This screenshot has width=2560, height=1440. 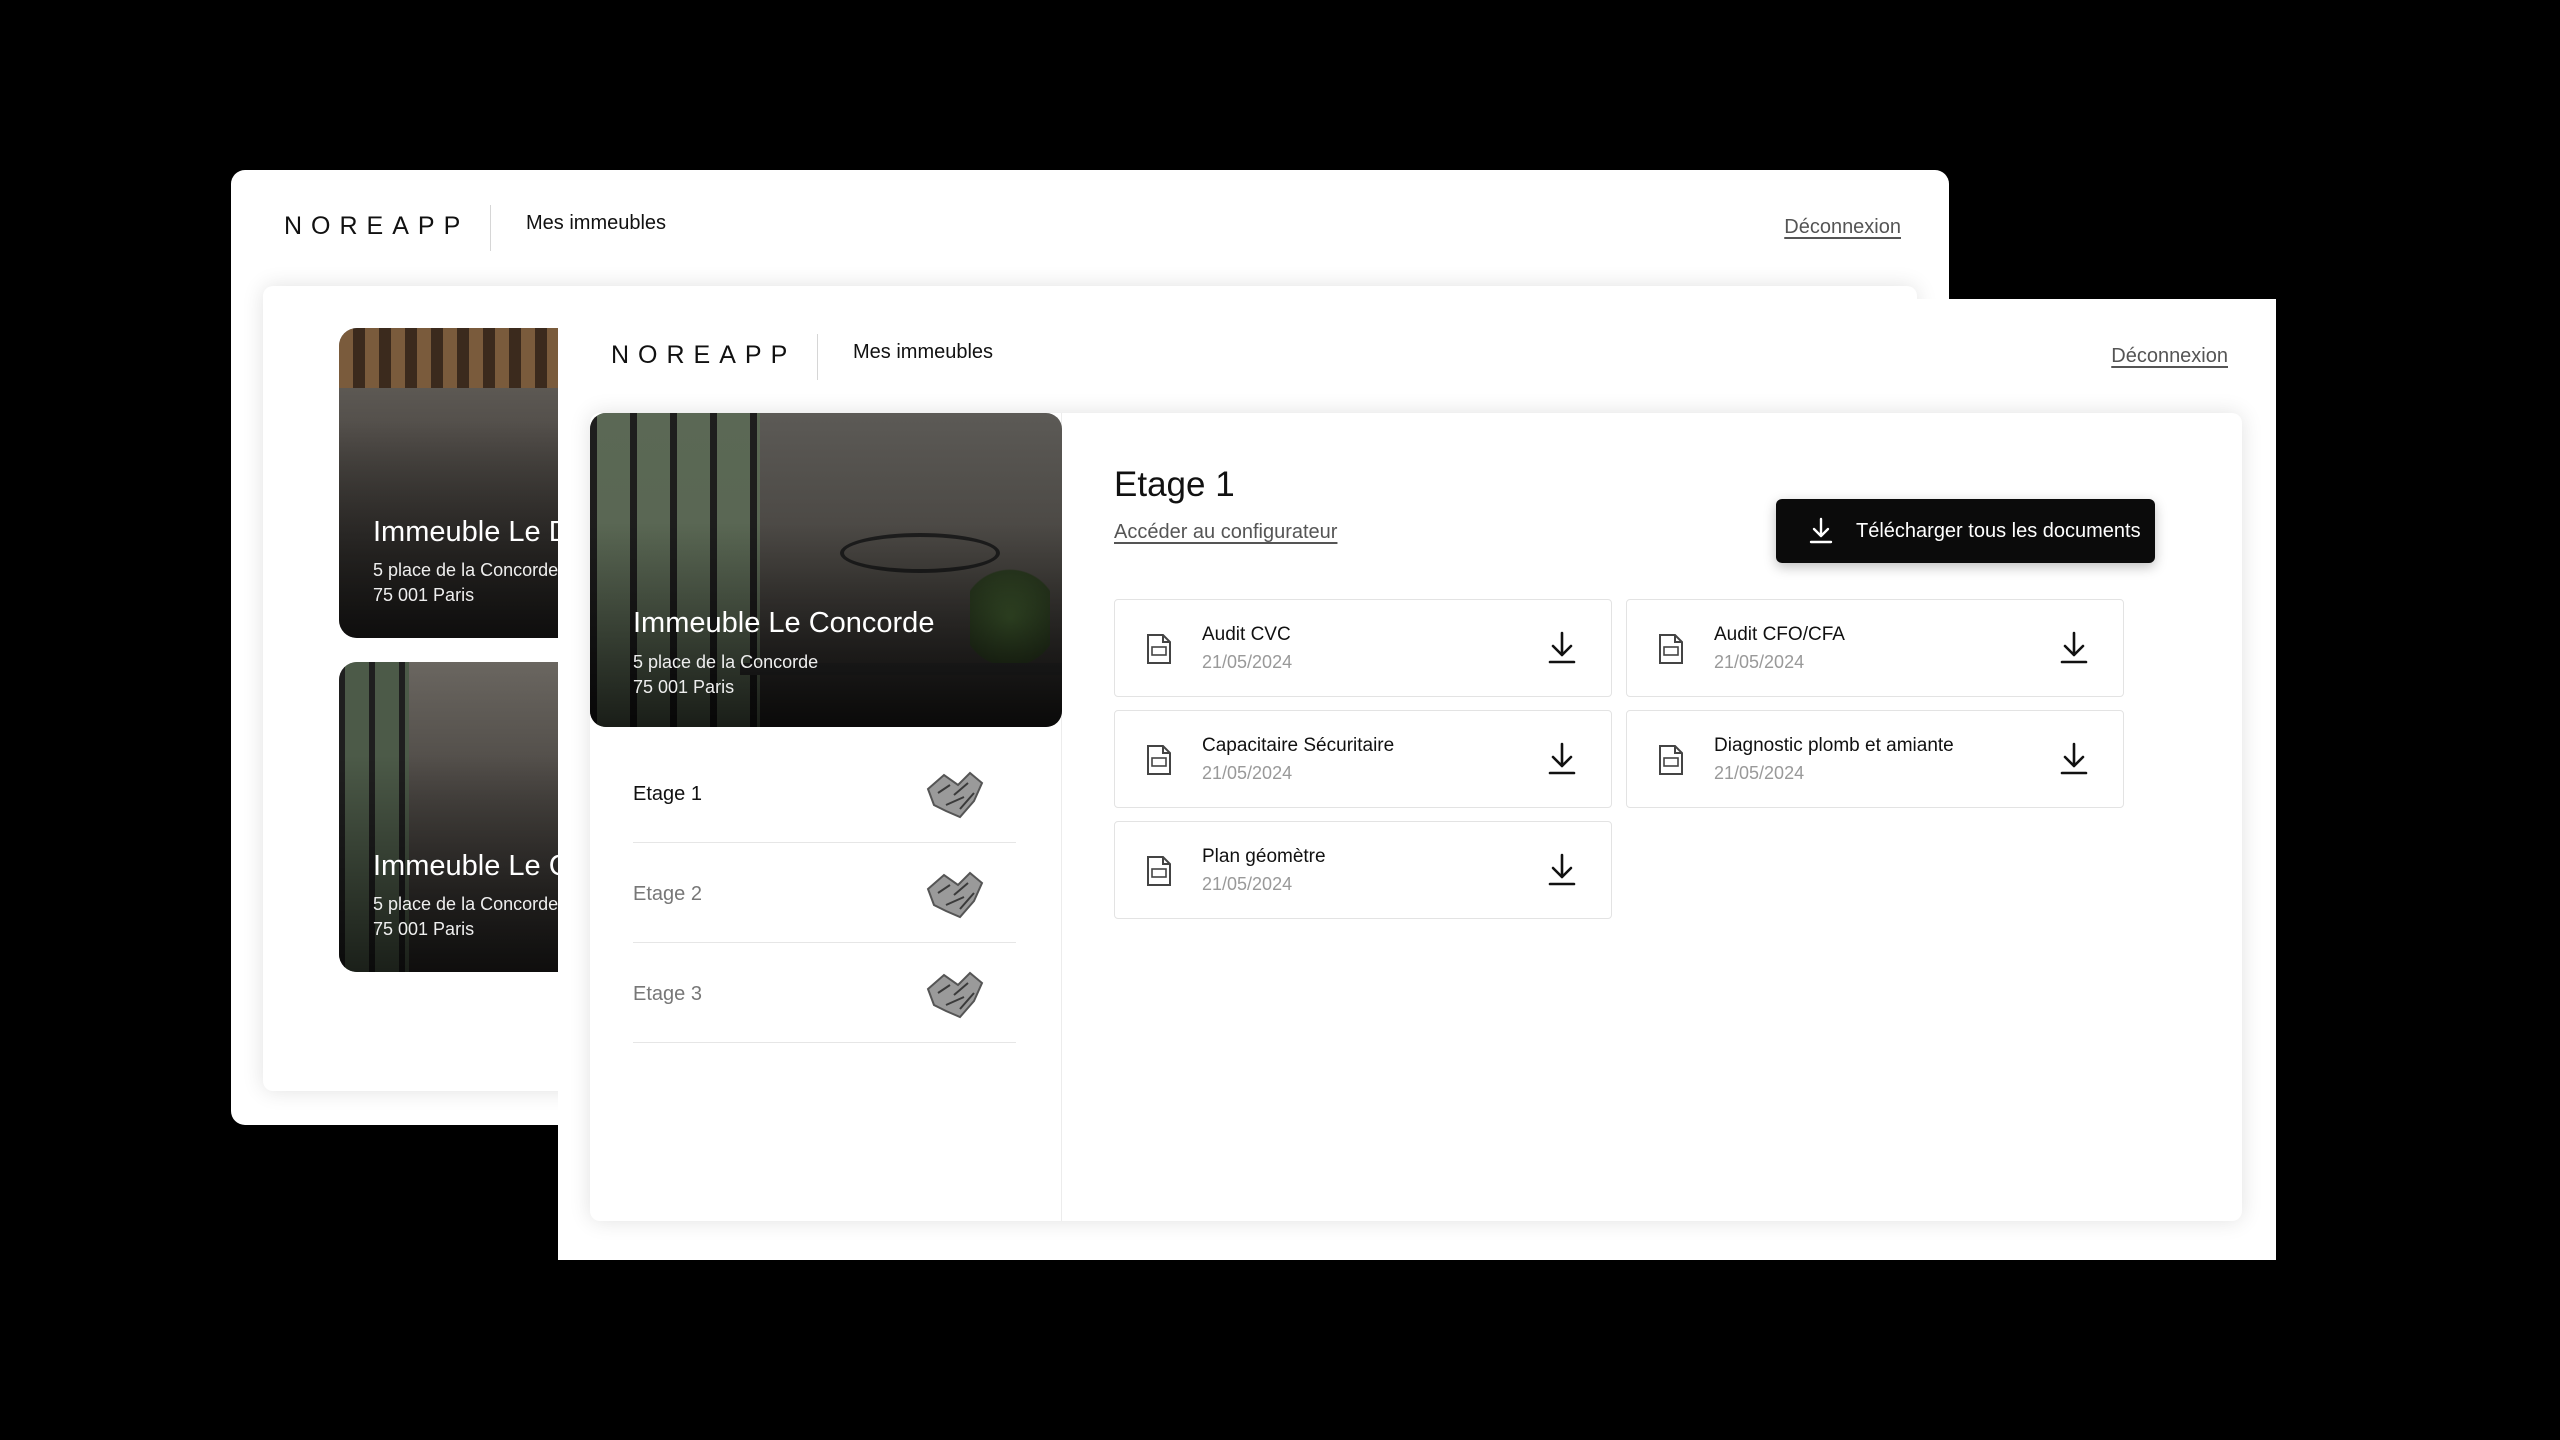 What do you see at coordinates (1363, 759) in the screenshot?
I see `document-card: Capacitaire Sécuritaire 21/05/2024` at bounding box center [1363, 759].